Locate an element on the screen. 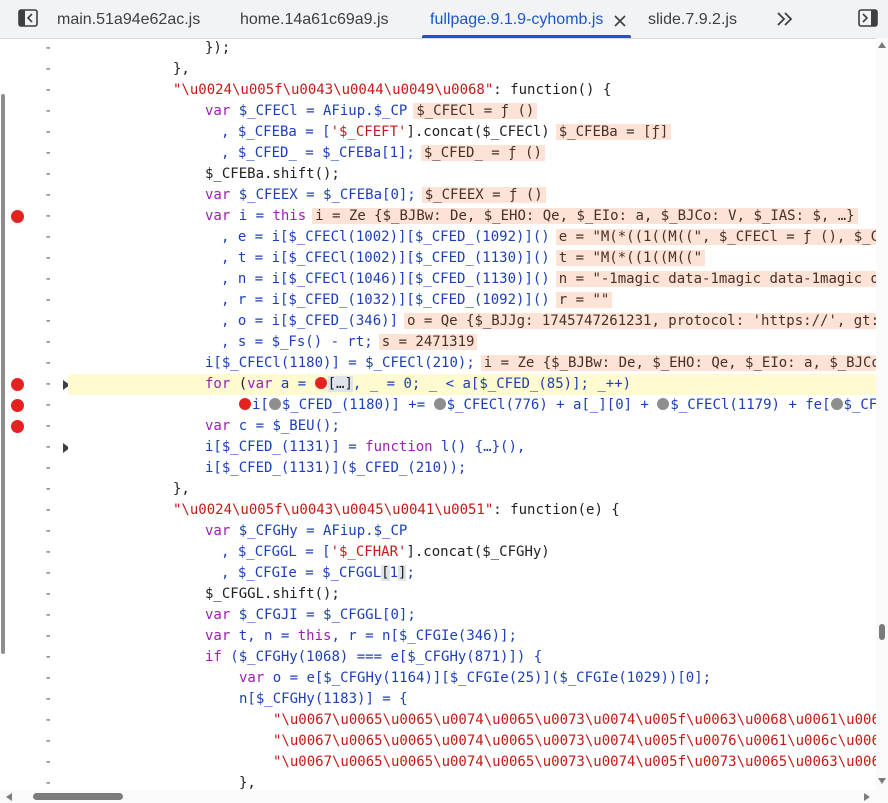  horizontal-scrollbar is located at coordinates (444, 796).